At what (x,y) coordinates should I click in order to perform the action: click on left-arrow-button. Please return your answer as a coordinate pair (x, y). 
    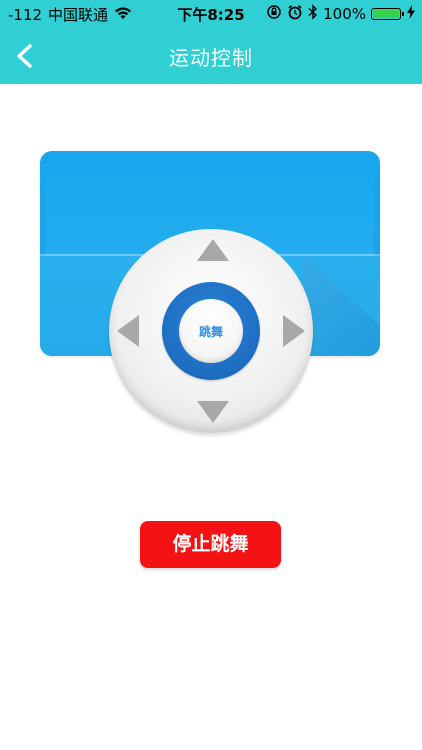
    Looking at the image, I should click on (128, 331).